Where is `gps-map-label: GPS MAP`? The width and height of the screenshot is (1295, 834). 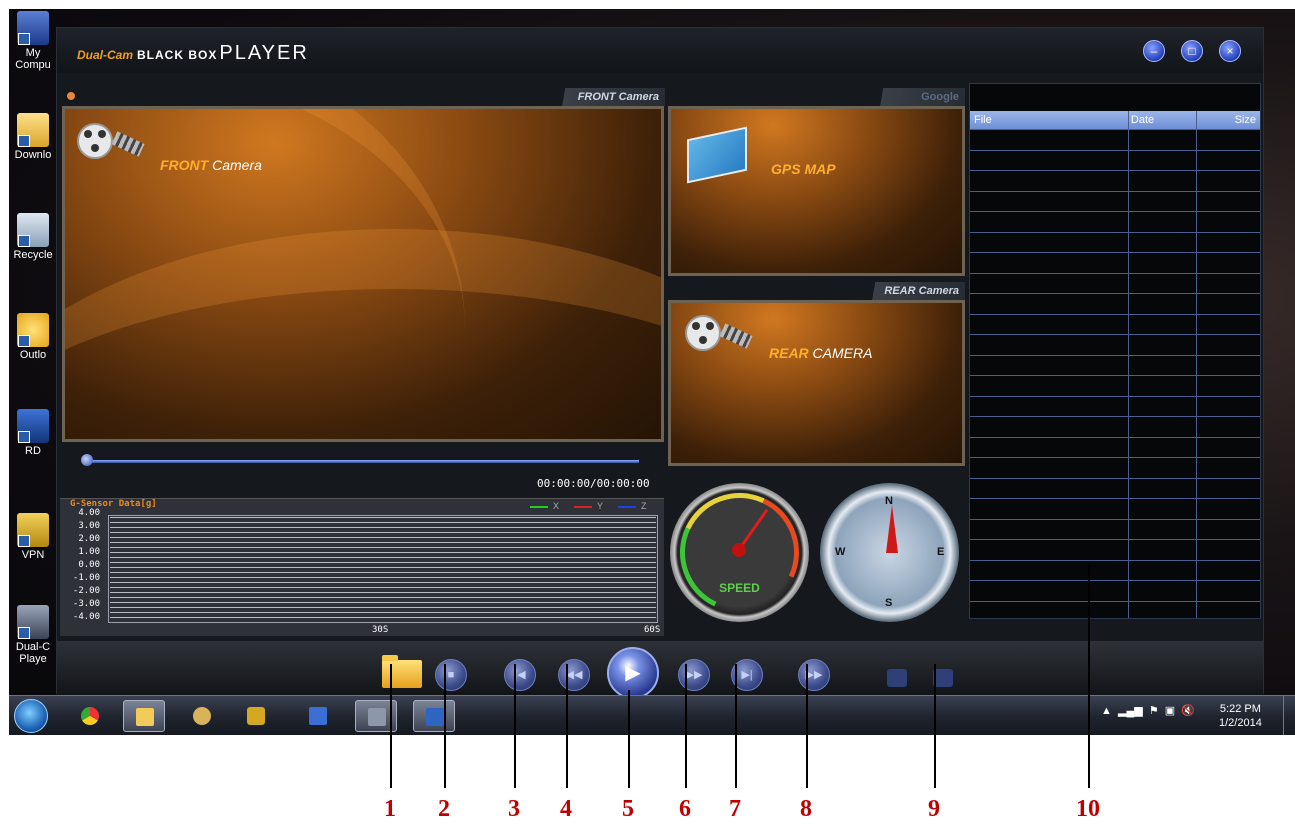 gps-map-label: GPS MAP is located at coordinates (803, 169).